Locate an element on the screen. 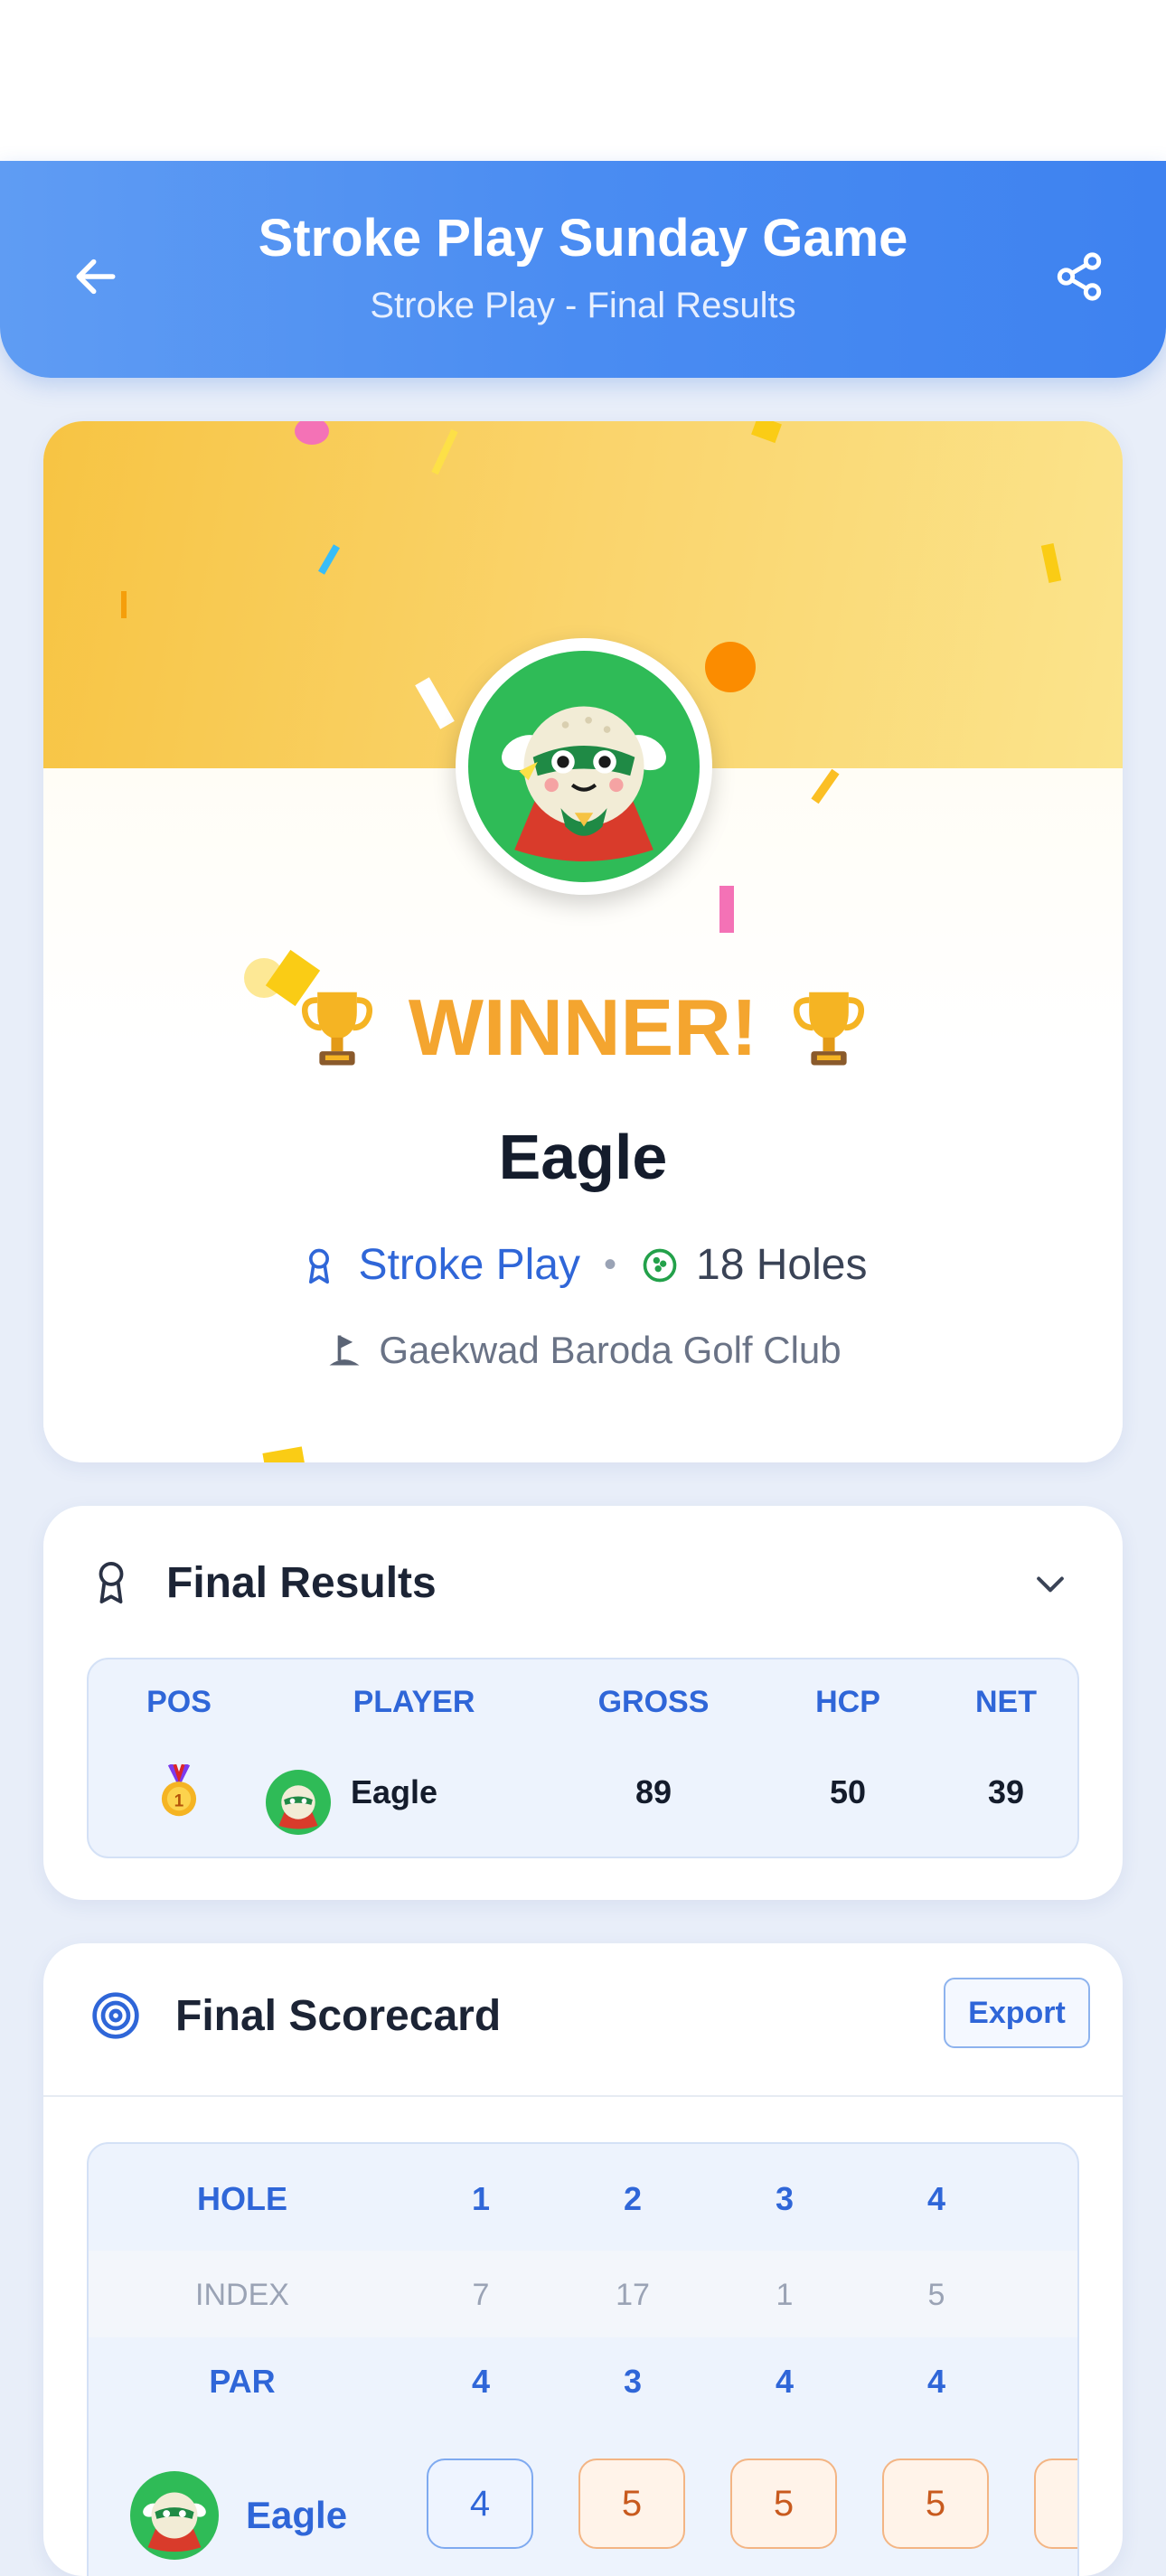 This screenshot has height=2576, width=1166. winner-heading: WINNER! is located at coordinates (583, 1028).